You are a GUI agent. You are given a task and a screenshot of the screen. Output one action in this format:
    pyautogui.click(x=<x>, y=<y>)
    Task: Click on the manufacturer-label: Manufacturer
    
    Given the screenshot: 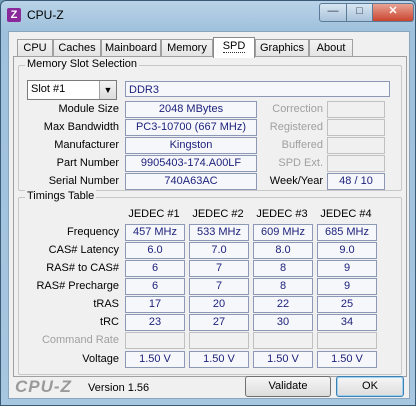 What is the action you would take?
    pyautogui.click(x=86, y=145)
    